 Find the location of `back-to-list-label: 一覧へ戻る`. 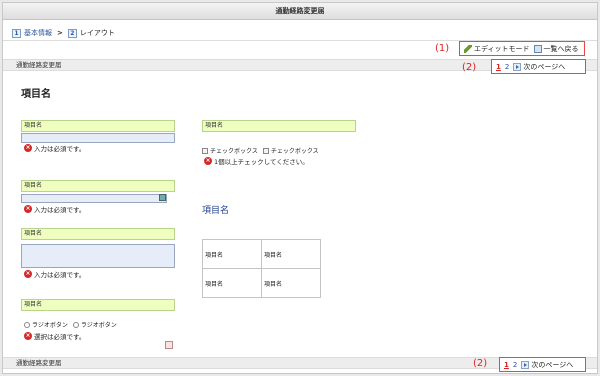

back-to-list-label: 一覧へ戻る is located at coordinates (561, 48).